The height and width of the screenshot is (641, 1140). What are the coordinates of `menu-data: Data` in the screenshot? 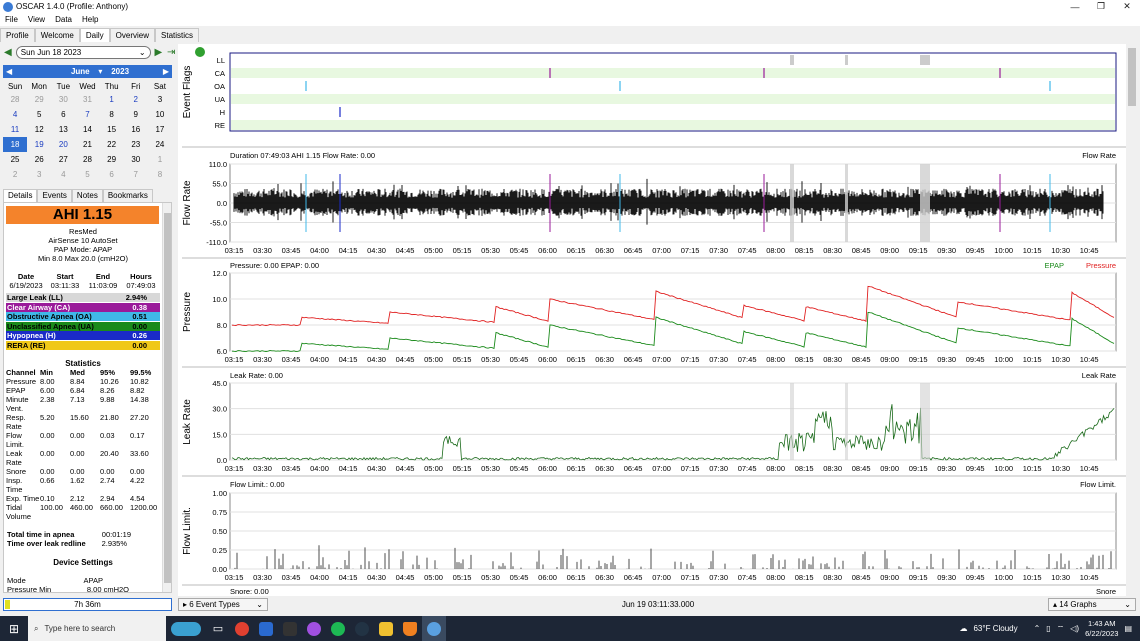 It's located at (63, 19).